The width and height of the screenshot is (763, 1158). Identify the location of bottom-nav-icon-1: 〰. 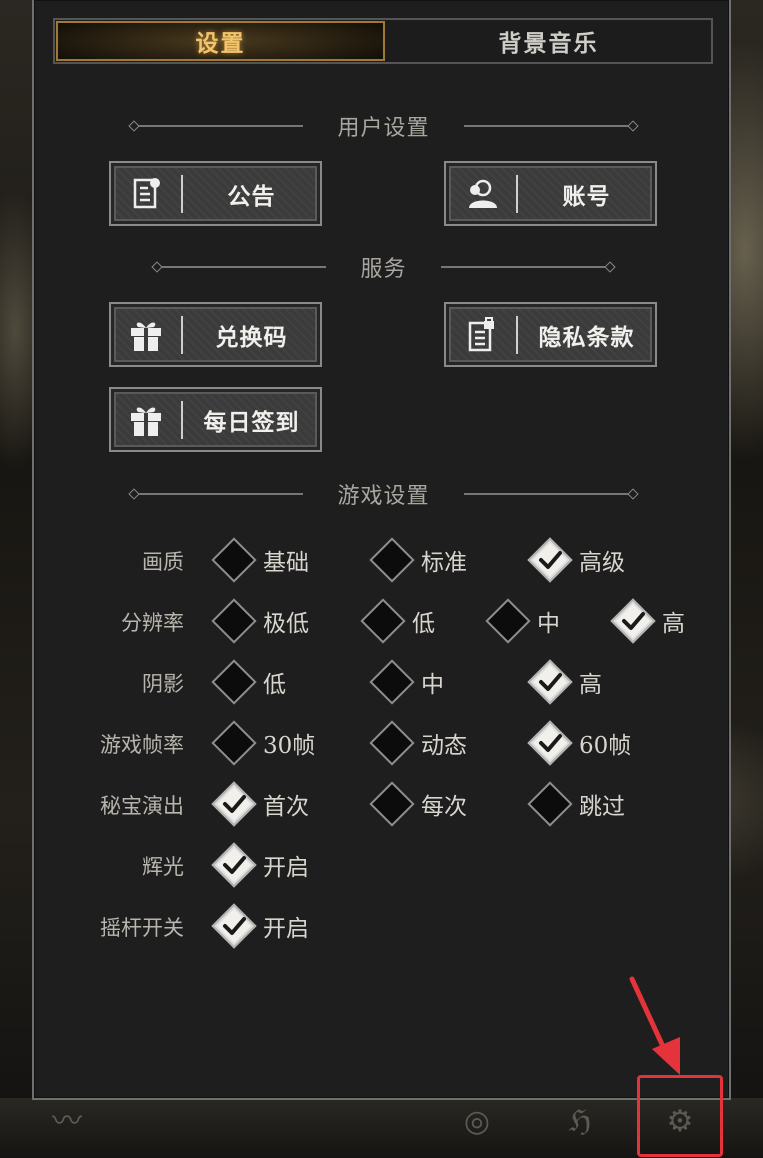
(67, 1122).